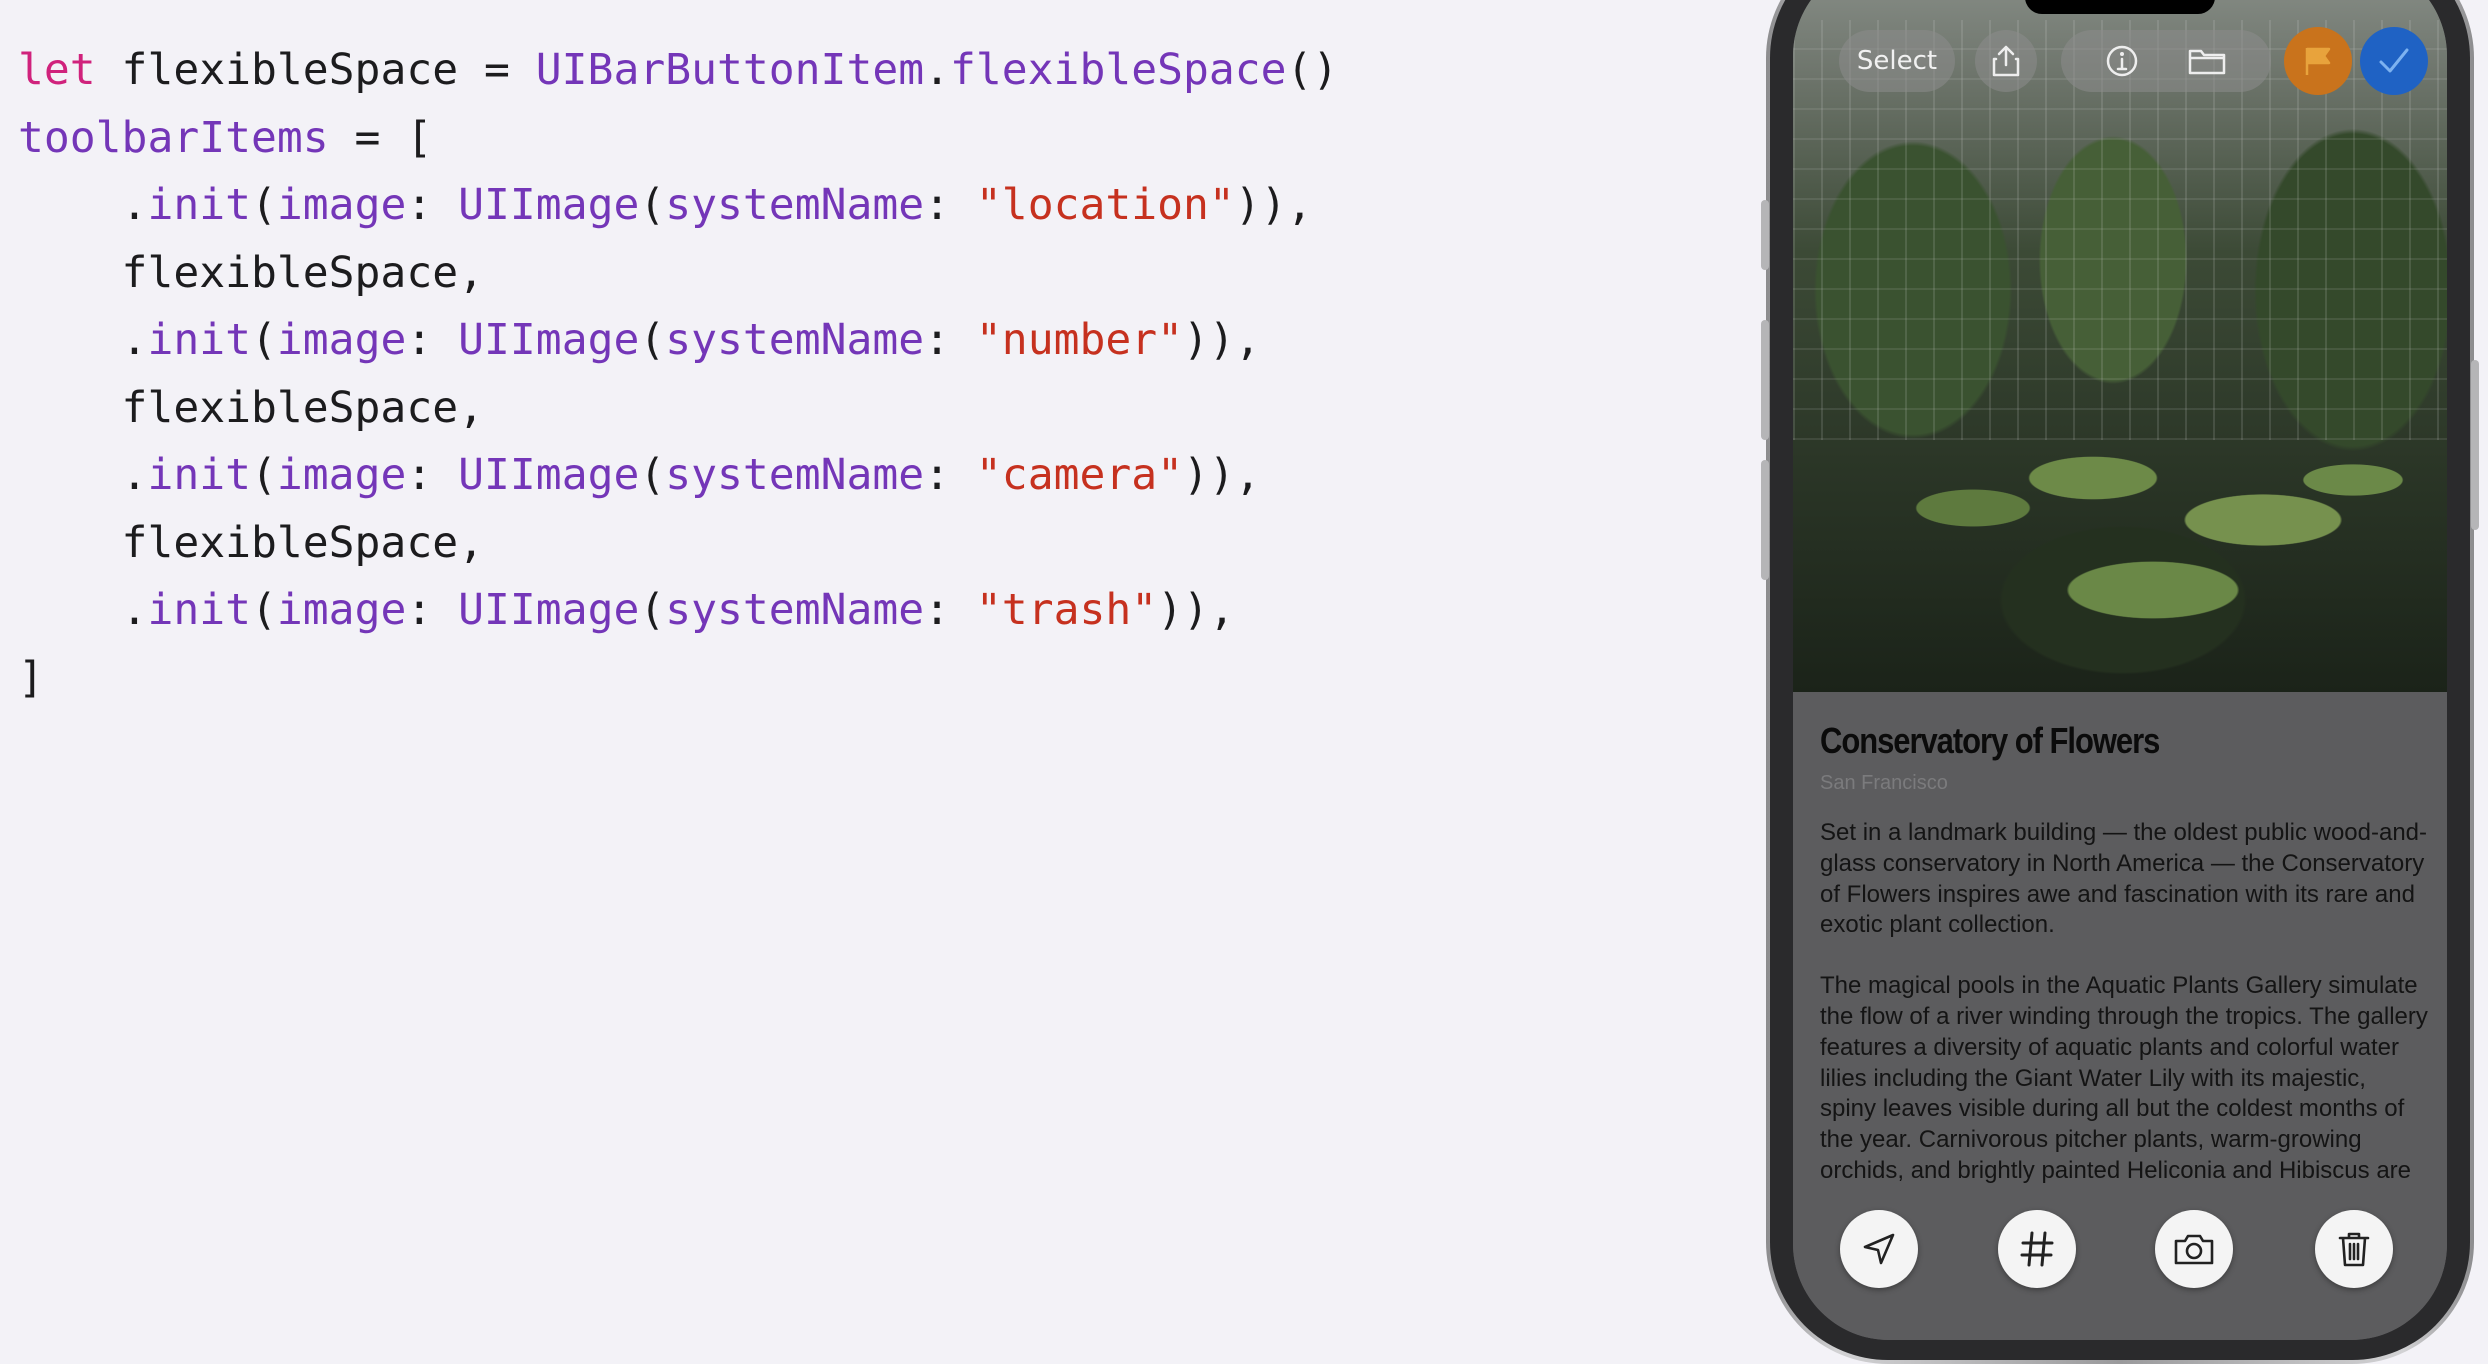 This screenshot has height=1364, width=2488. I want to click on code-token: "camera", so click(1079, 475).